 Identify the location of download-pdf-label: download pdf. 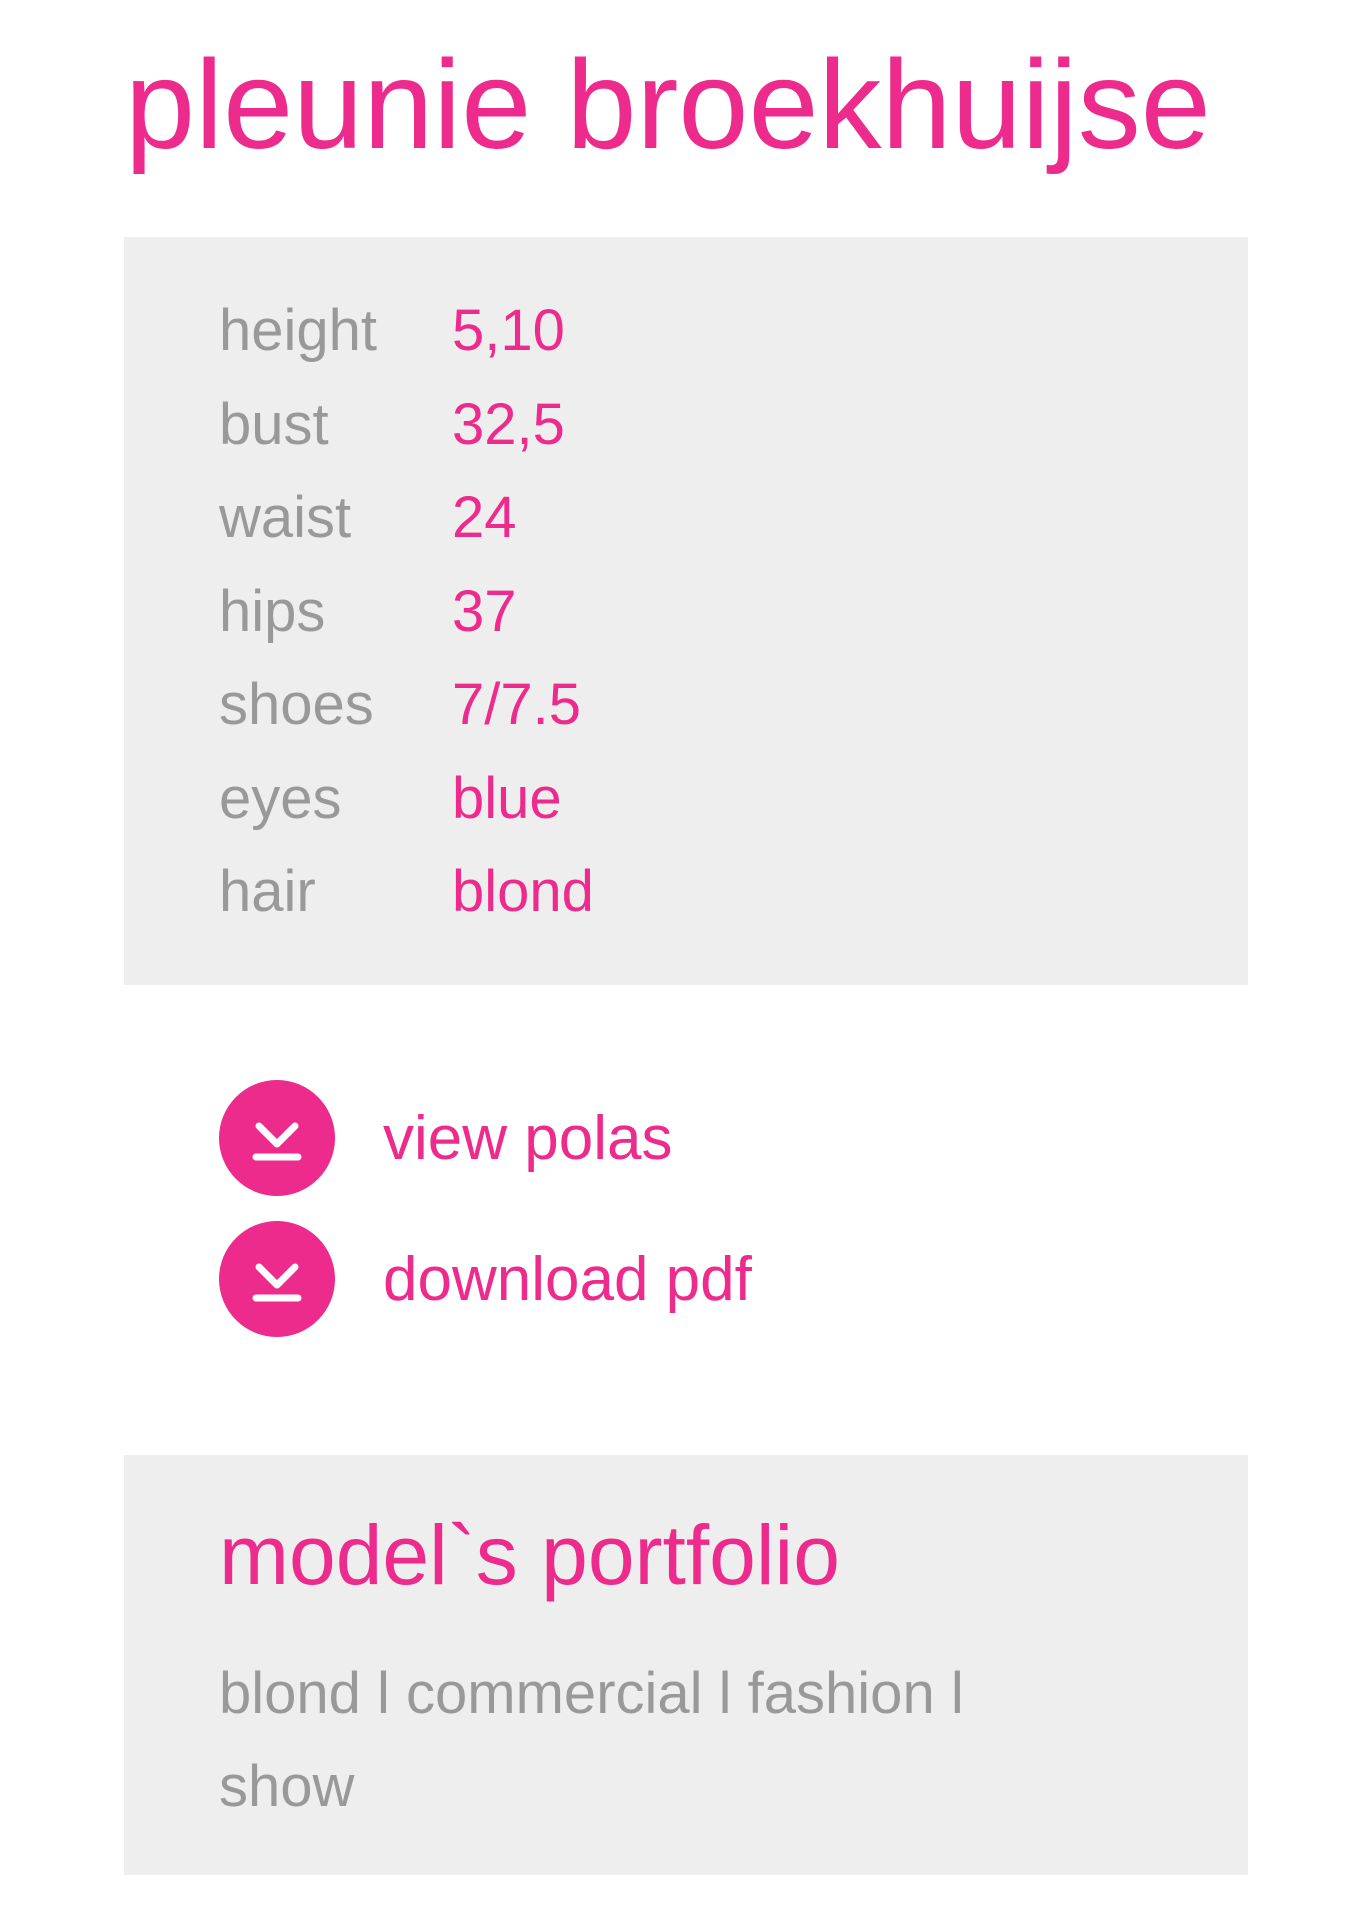
(567, 1279).